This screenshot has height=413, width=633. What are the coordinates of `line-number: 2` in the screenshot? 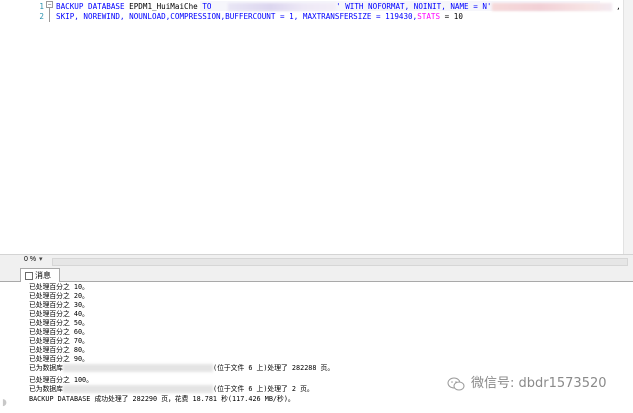 It's located at (41, 16).